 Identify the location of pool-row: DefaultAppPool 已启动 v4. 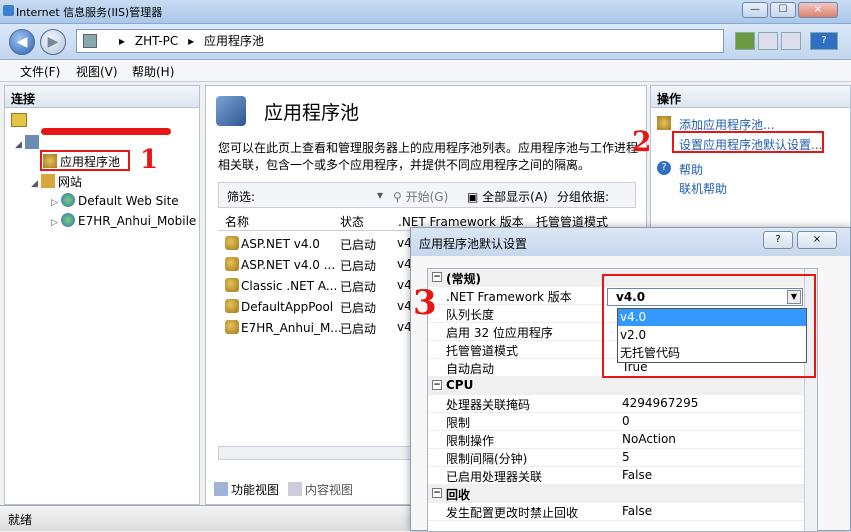
(325, 309).